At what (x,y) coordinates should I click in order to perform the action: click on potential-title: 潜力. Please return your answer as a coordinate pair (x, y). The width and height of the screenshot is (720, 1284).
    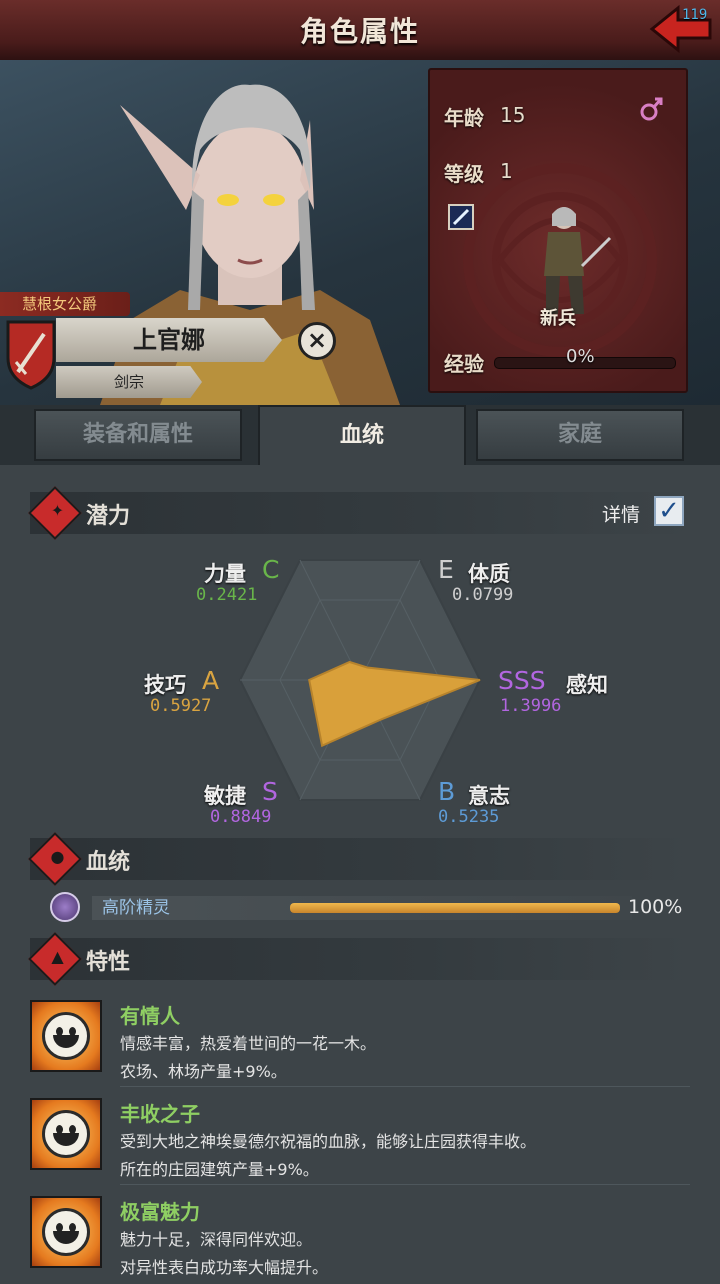
    Looking at the image, I should click on (108, 516).